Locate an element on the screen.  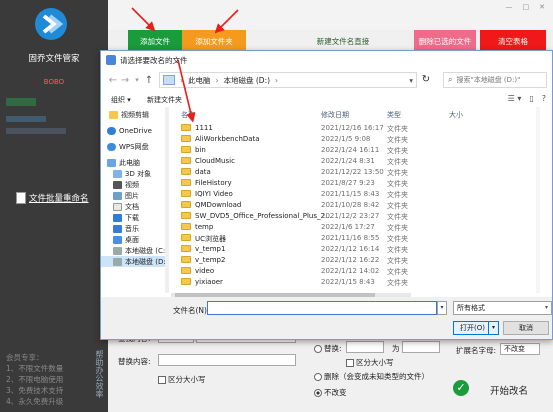
nav-scrollbar is located at coordinates (167, 200).